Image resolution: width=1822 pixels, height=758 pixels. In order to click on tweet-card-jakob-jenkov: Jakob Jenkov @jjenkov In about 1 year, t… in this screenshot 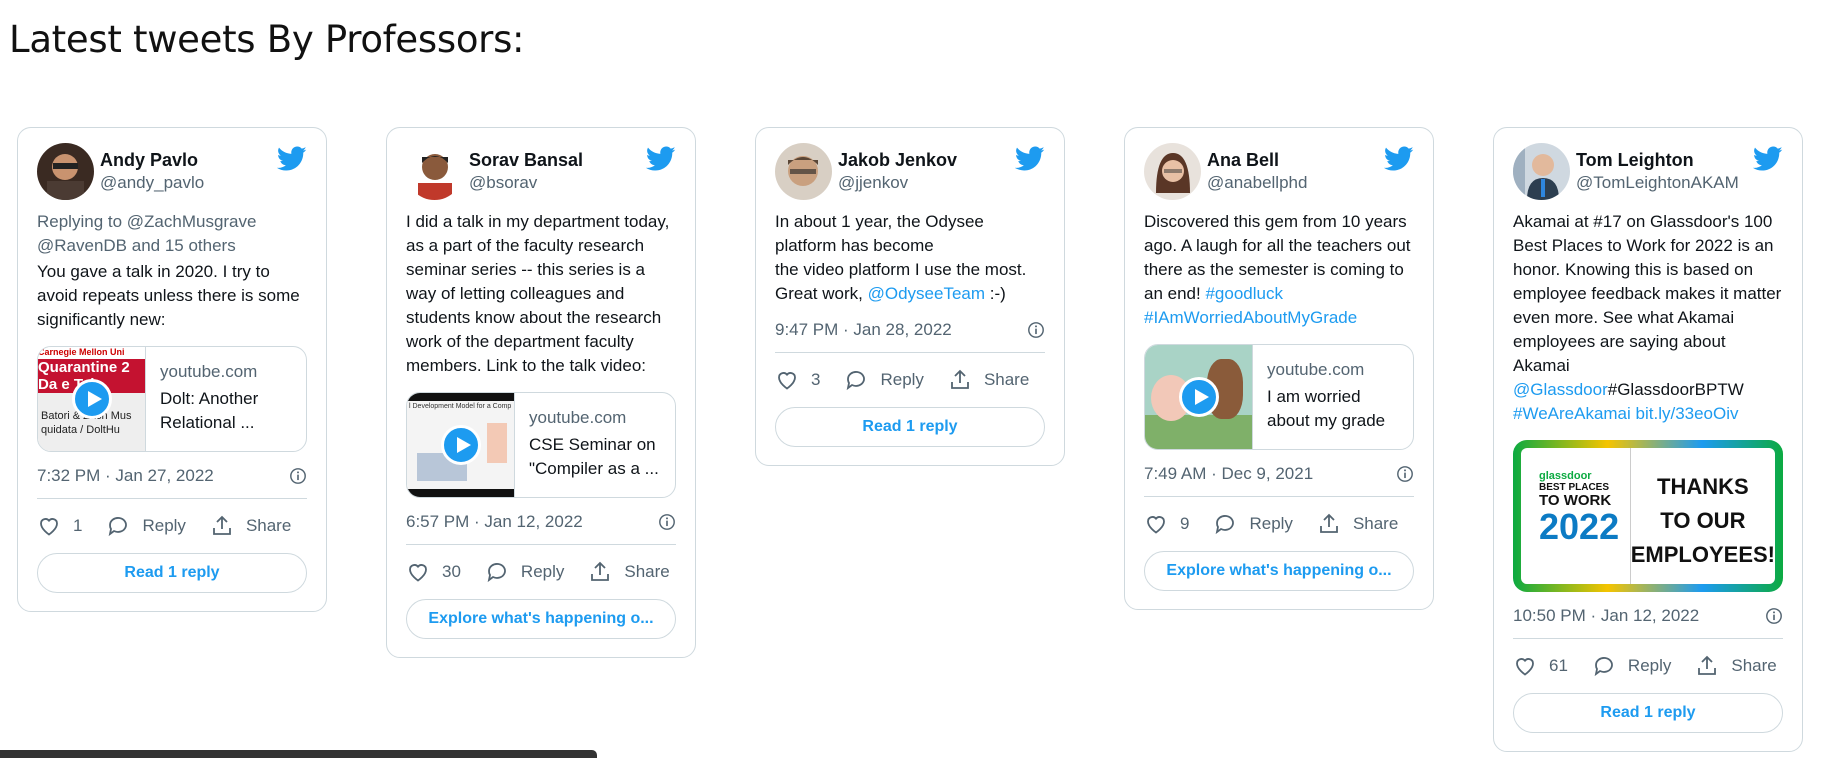, I will do `click(910, 296)`.